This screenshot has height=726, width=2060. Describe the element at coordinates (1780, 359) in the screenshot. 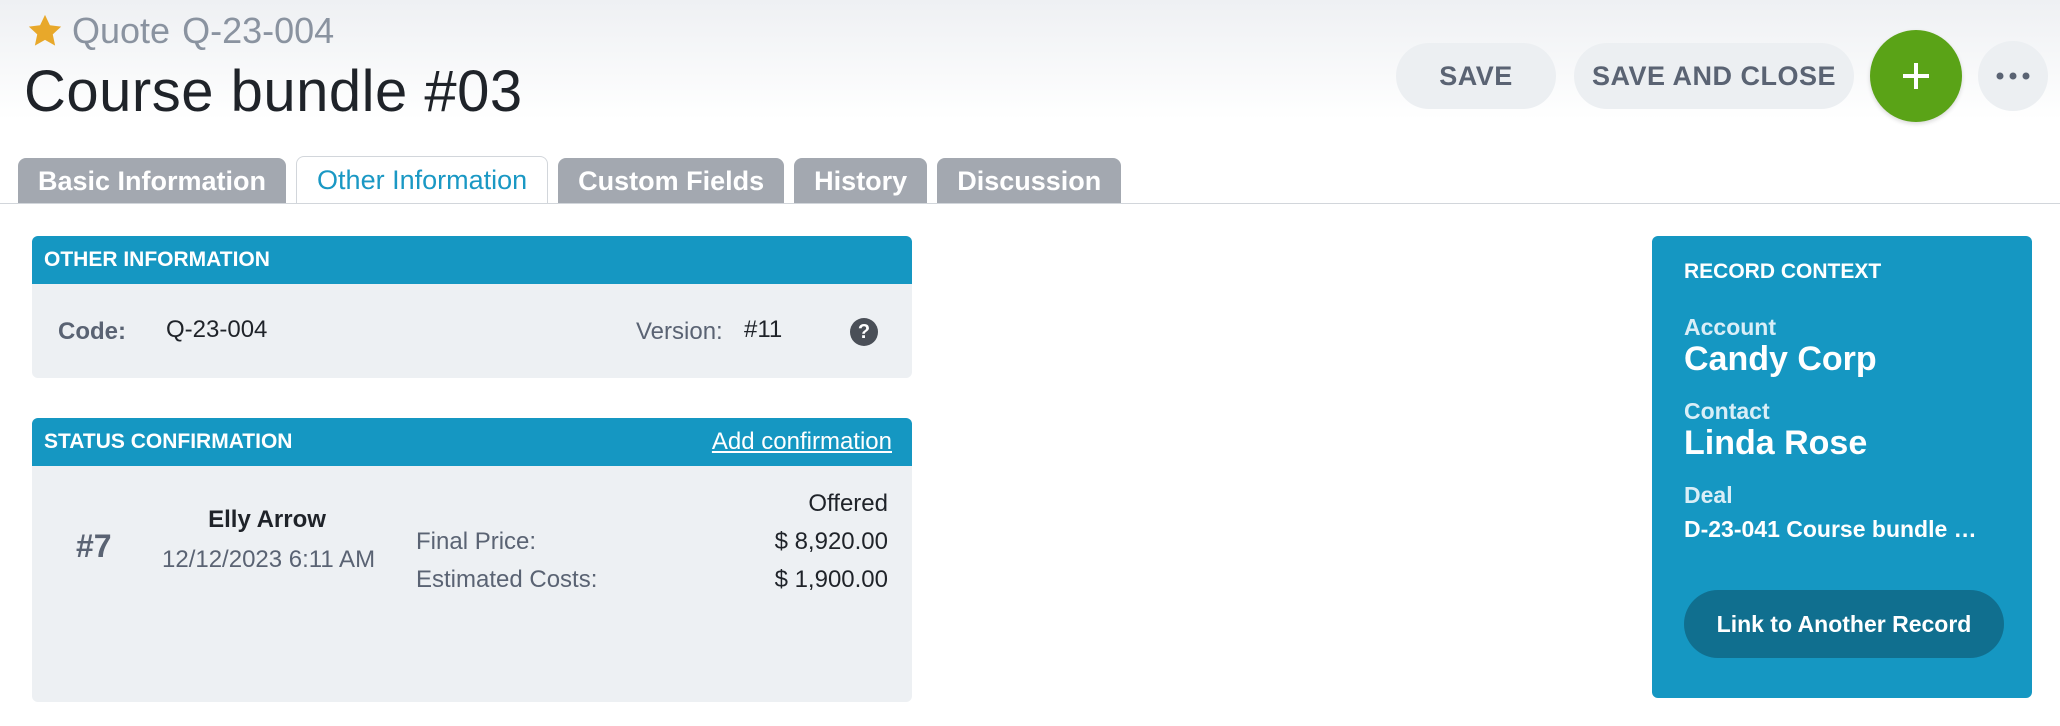

I see `account-link: Candy Corp` at that location.